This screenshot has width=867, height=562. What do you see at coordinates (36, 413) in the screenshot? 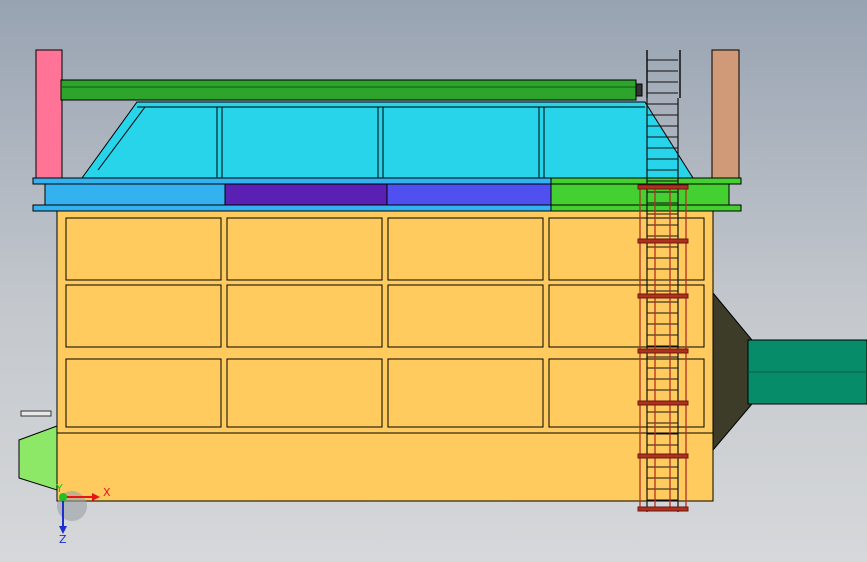
I see `inlet-nozzle` at bounding box center [36, 413].